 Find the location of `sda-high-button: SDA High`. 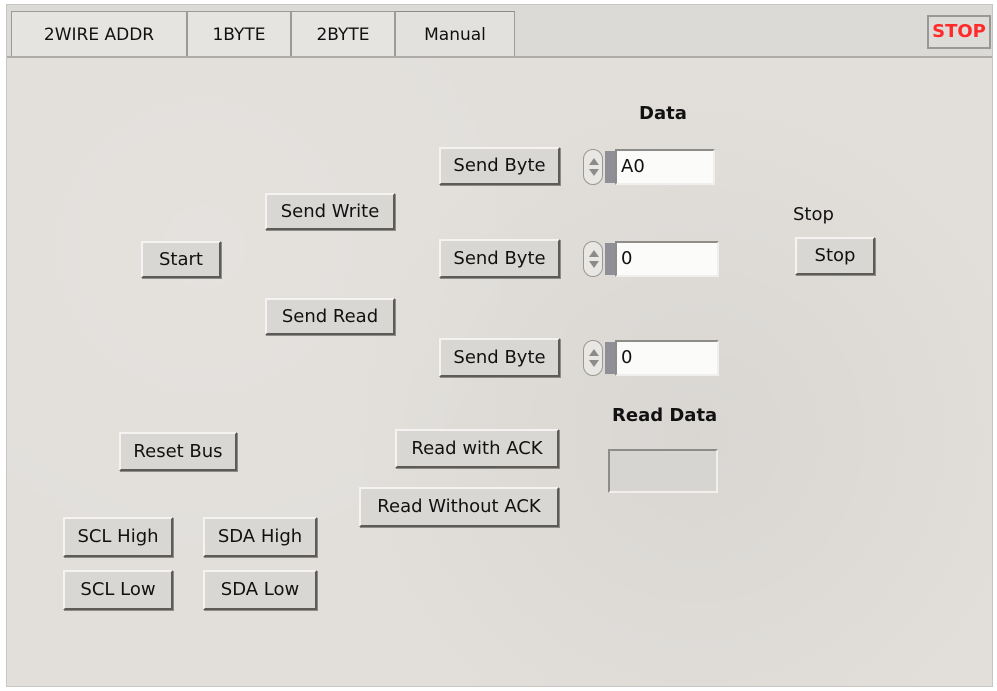

sda-high-button: SDA High is located at coordinates (260, 537).